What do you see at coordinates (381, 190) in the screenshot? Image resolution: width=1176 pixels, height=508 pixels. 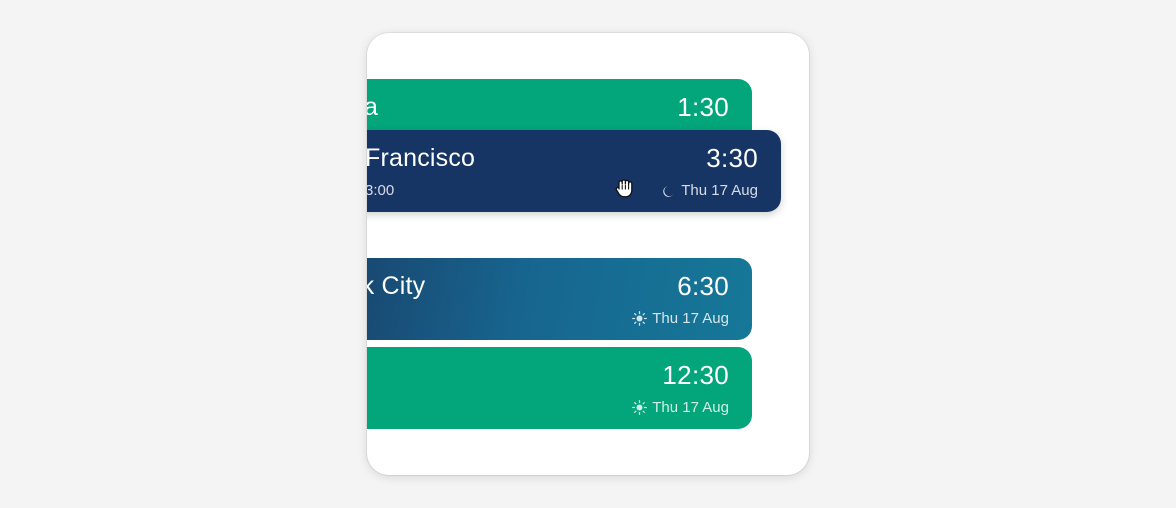 I see `time-offset-label: 3:00` at bounding box center [381, 190].